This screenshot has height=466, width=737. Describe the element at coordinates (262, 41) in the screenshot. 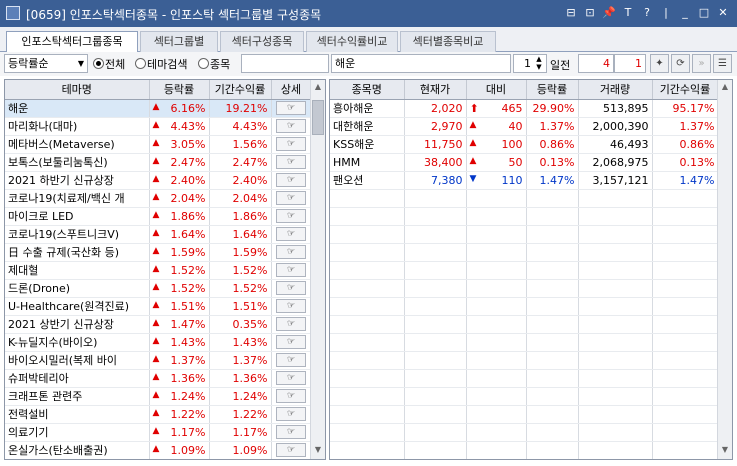

I see `tab-sector-constituents: 섹터구성종목` at that location.